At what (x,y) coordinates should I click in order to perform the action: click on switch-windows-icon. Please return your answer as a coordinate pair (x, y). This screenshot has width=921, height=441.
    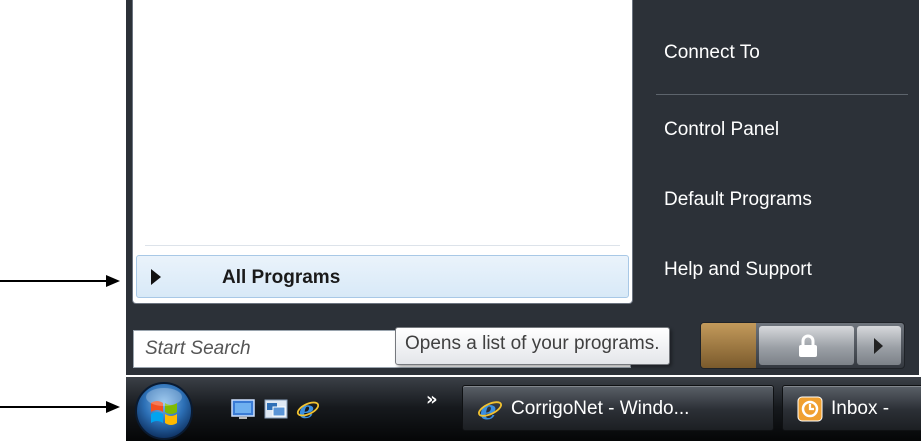
    Looking at the image, I should click on (276, 409).